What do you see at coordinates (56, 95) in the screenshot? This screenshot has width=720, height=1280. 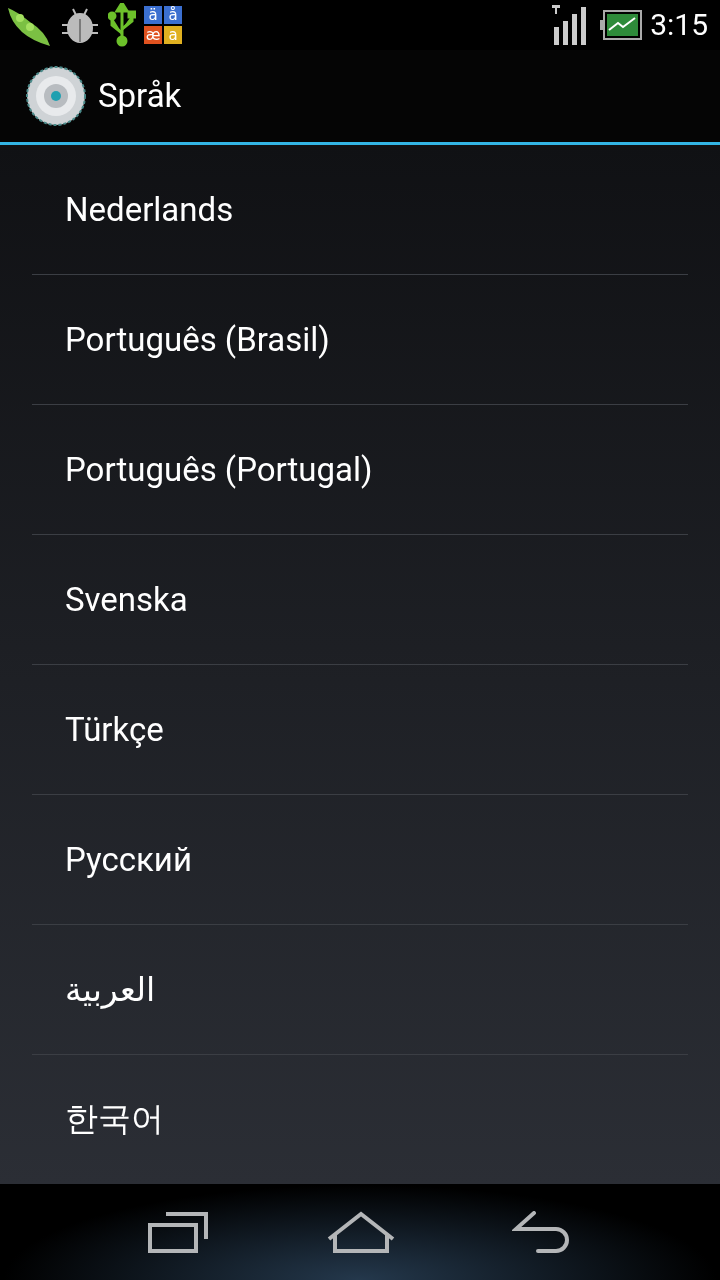 I see `disc-icon` at bounding box center [56, 95].